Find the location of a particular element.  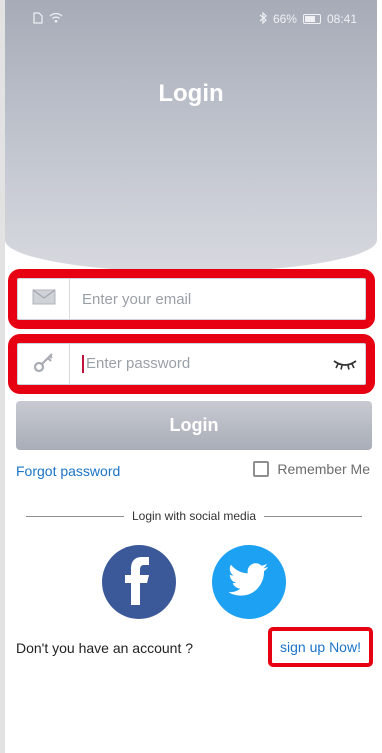

envelope-icon is located at coordinates (44, 299).